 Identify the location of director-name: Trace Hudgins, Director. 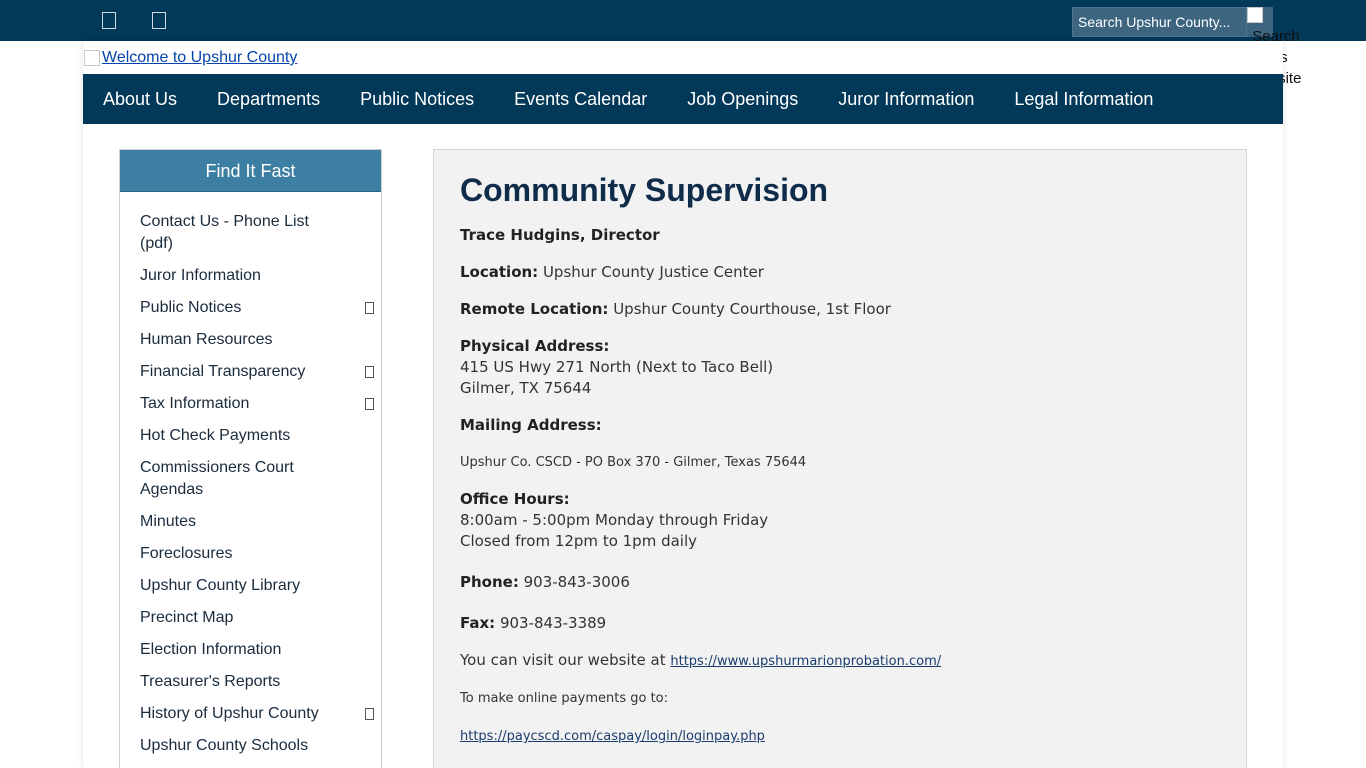
(560, 235).